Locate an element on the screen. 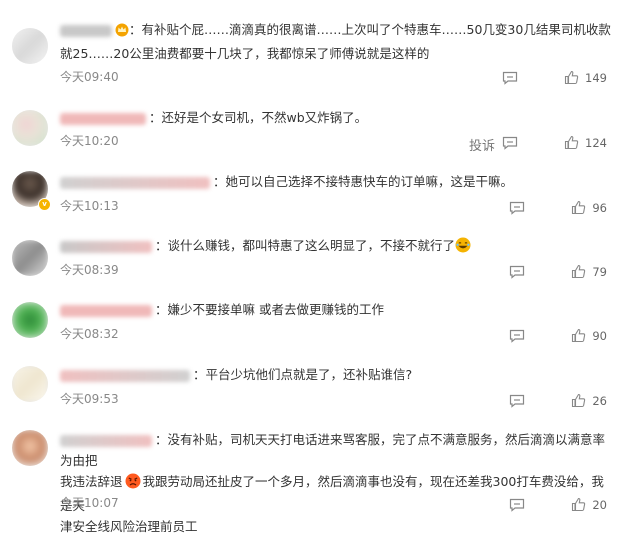  comment-item: ：还好是个女司机，不然wb又炸锅了。 今天10:20 投诉 124 is located at coordinates (314, 129).